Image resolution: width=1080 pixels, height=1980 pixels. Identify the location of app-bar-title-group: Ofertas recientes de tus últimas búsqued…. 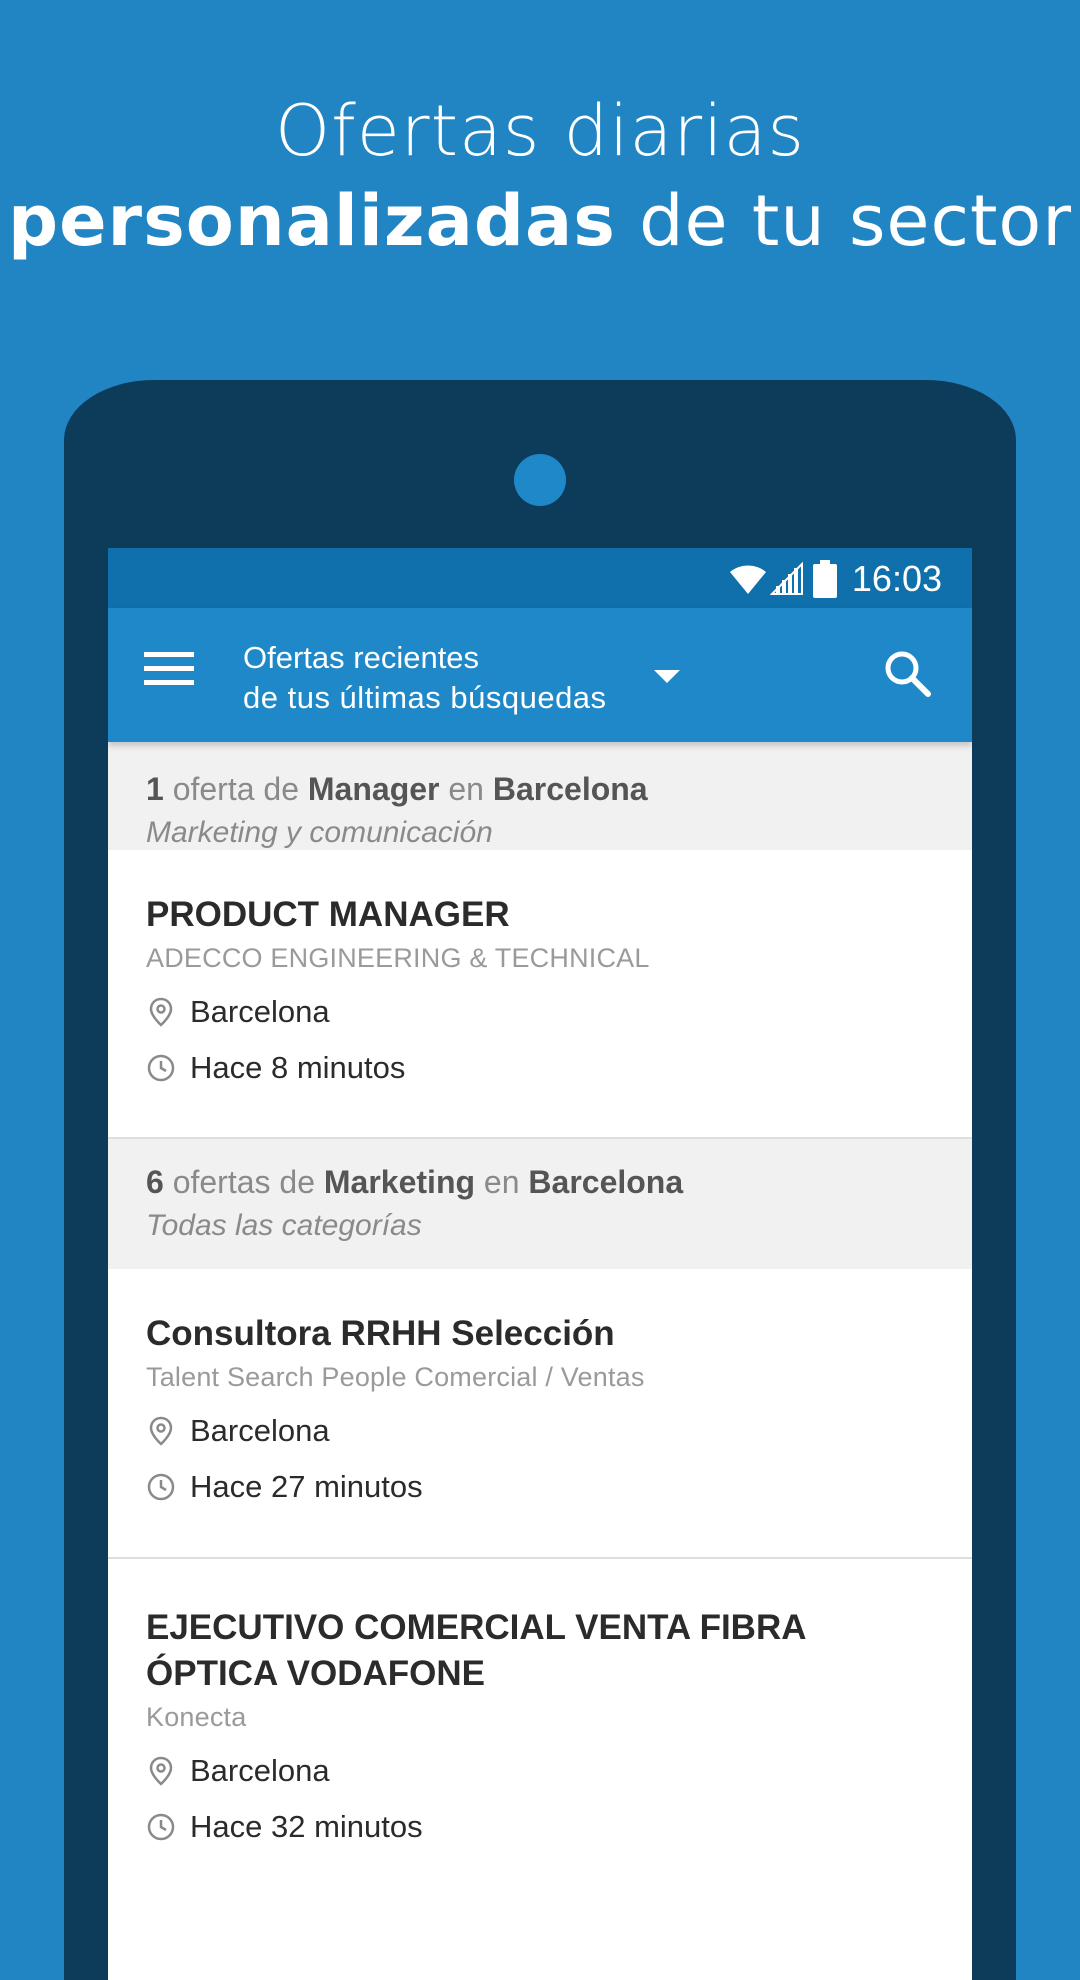
(425, 678).